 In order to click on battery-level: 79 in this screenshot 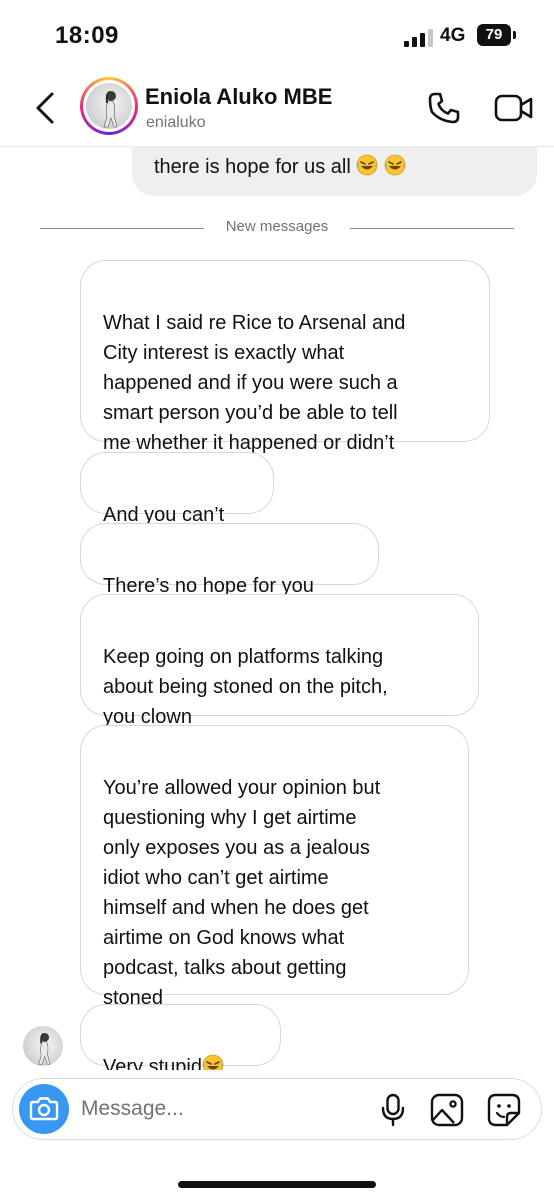, I will do `click(494, 34)`.